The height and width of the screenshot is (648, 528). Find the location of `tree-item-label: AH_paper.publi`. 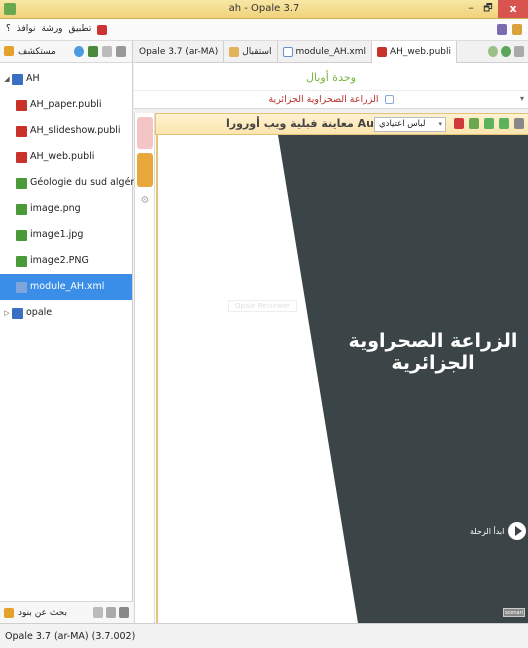

tree-item-label: AH_paper.publi is located at coordinates (66, 104).